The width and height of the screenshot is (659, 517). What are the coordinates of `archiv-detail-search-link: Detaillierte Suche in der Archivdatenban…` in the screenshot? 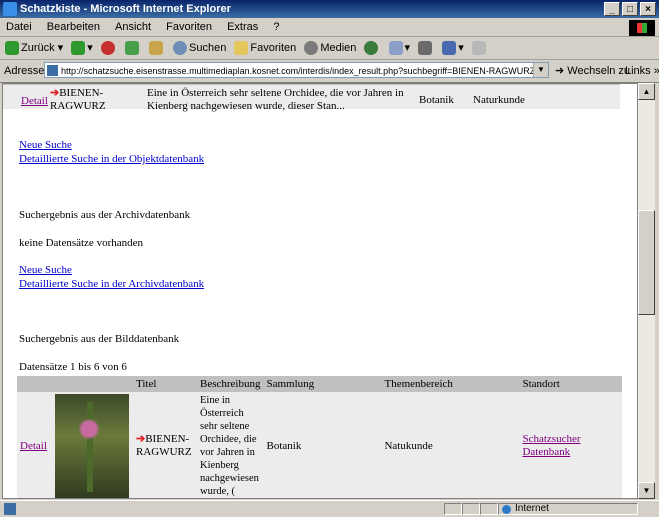 It's located at (111, 284).